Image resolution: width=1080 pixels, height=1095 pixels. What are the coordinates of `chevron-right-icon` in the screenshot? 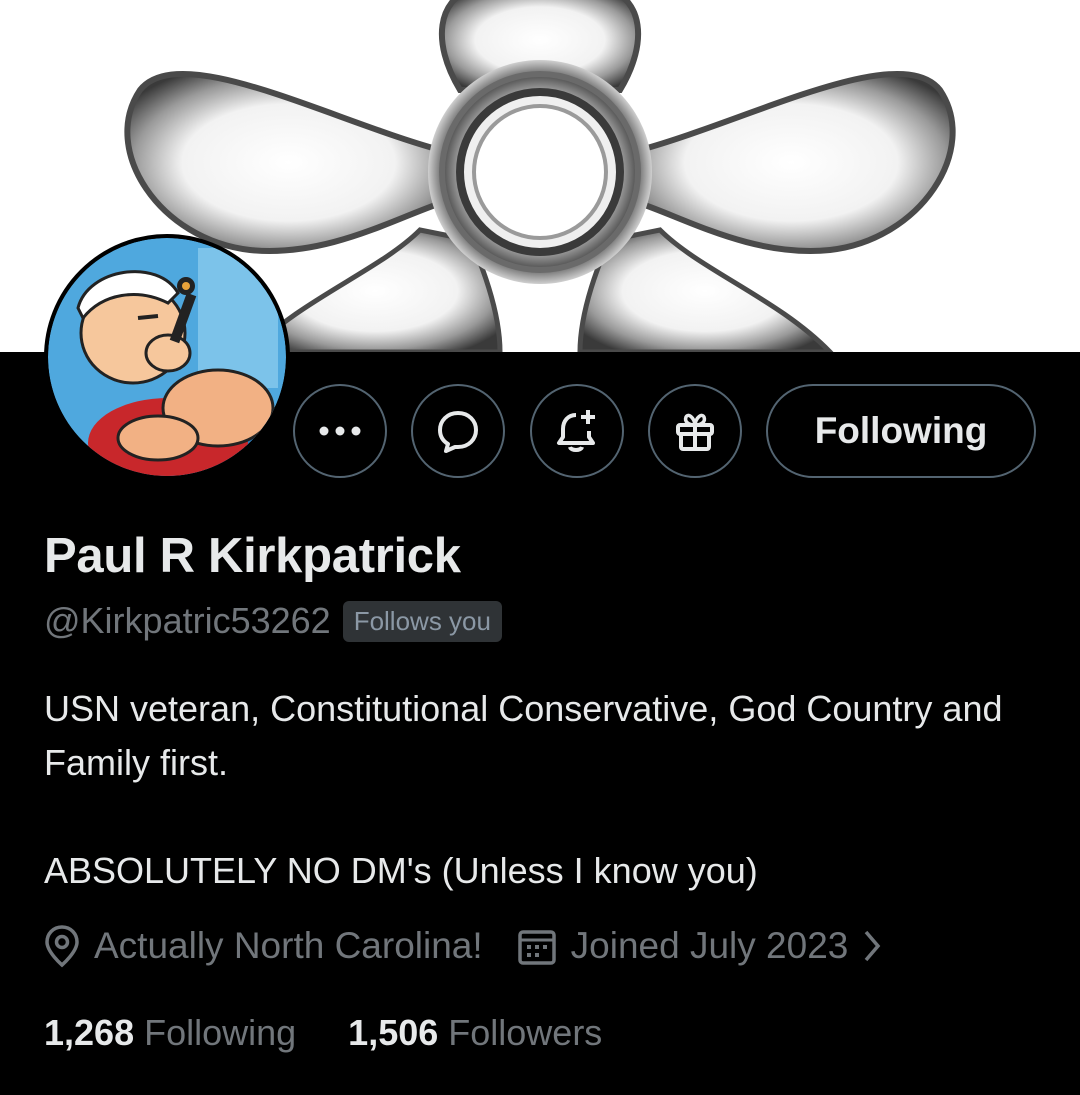 It's located at (872, 946).